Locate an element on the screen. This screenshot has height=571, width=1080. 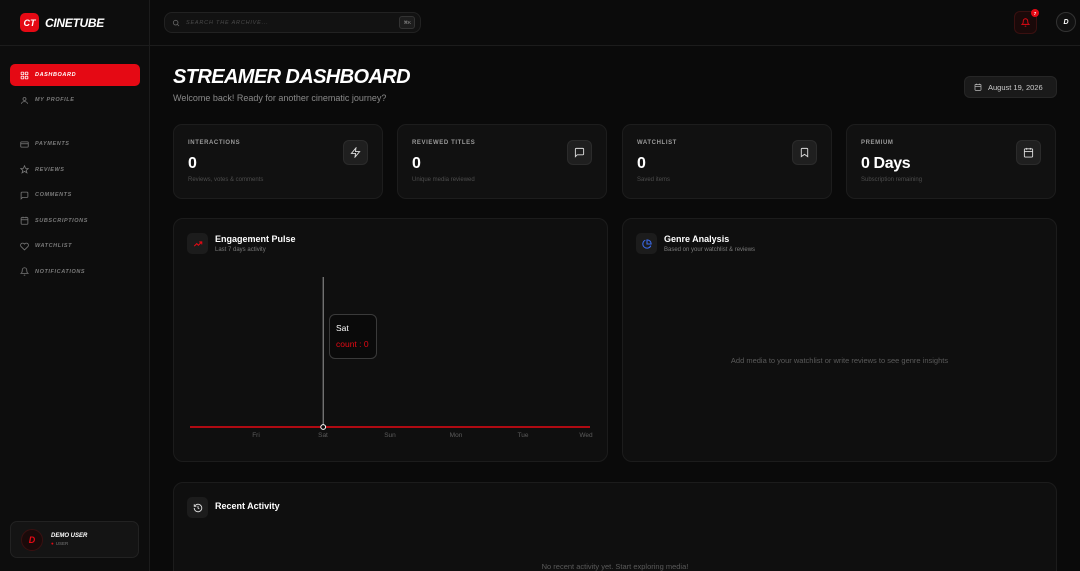
history-icon is located at coordinates (197, 507).